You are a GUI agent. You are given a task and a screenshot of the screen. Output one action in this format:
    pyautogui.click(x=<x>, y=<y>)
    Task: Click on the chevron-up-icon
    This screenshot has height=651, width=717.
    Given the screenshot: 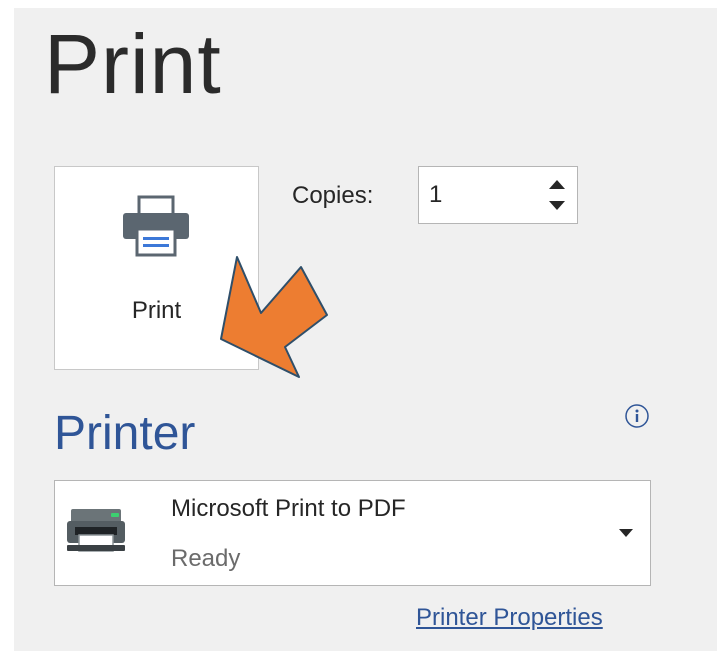 What is the action you would take?
    pyautogui.click(x=557, y=184)
    